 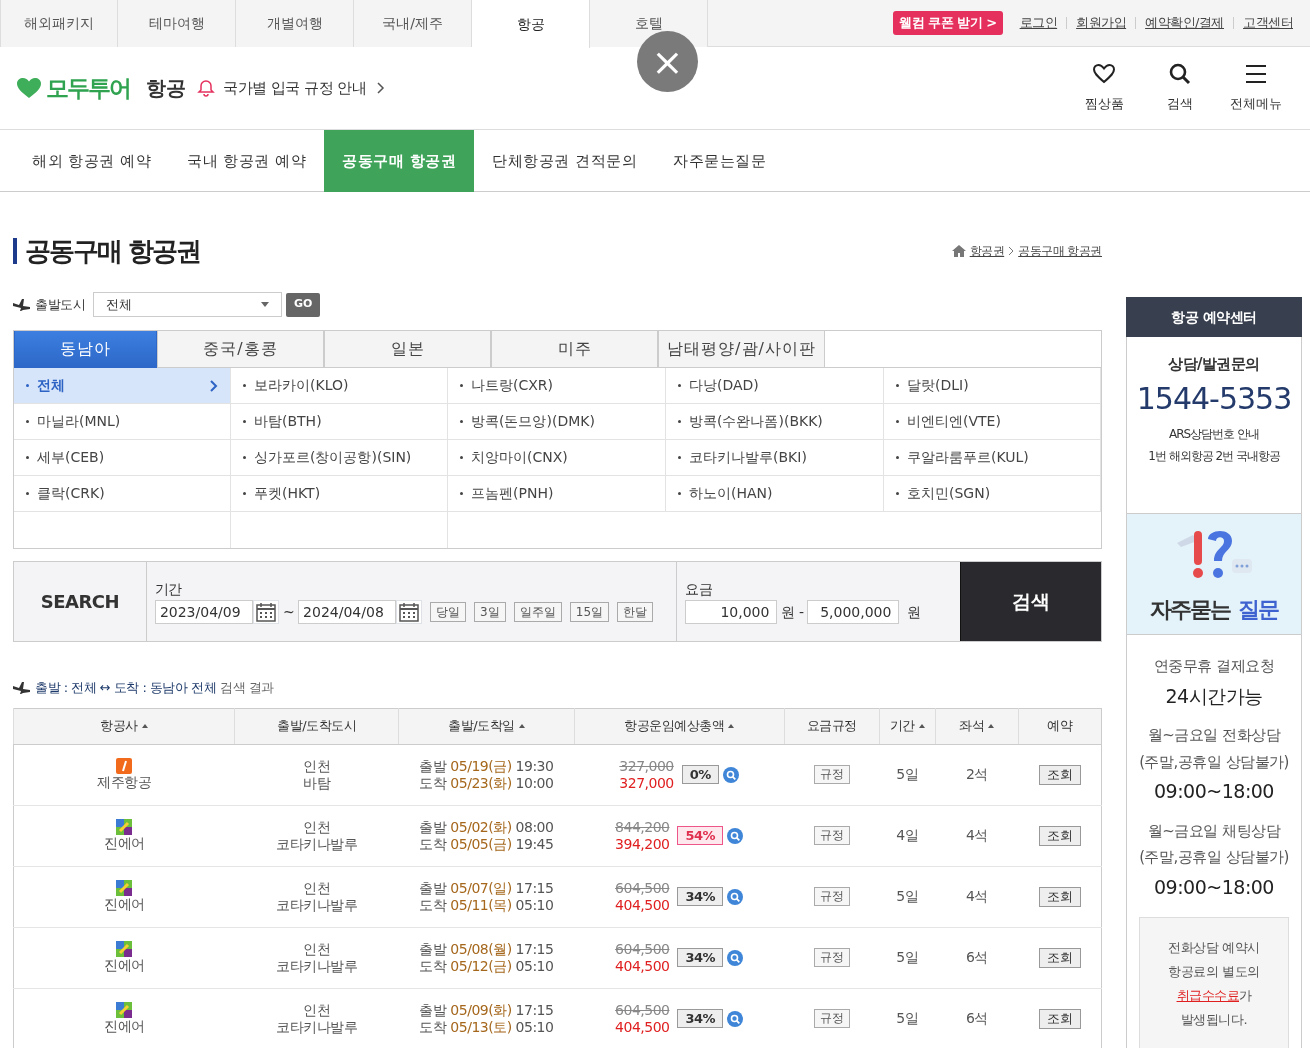 I want to click on category-tab: 개별여행, so click(x=295, y=23).